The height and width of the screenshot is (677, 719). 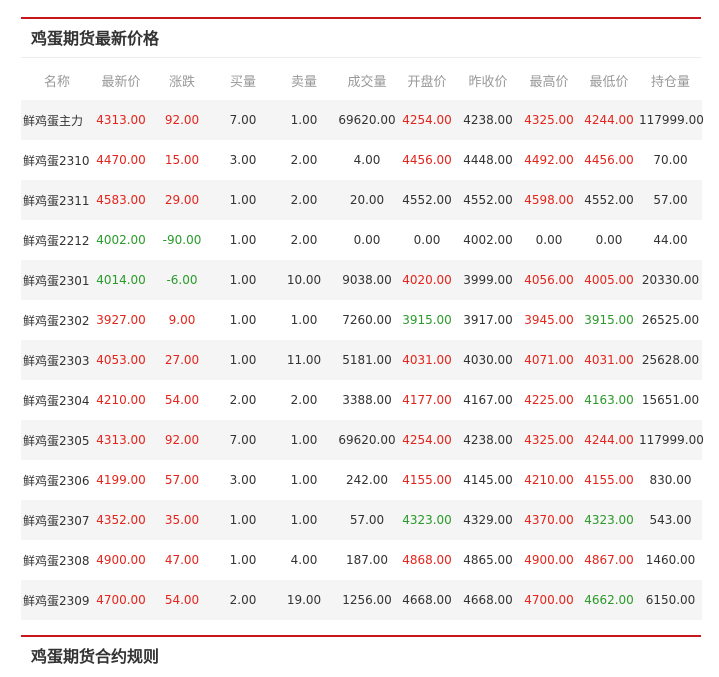 What do you see at coordinates (670, 600) in the screenshot?
I see `open-interest-cell: 6150.00` at bounding box center [670, 600].